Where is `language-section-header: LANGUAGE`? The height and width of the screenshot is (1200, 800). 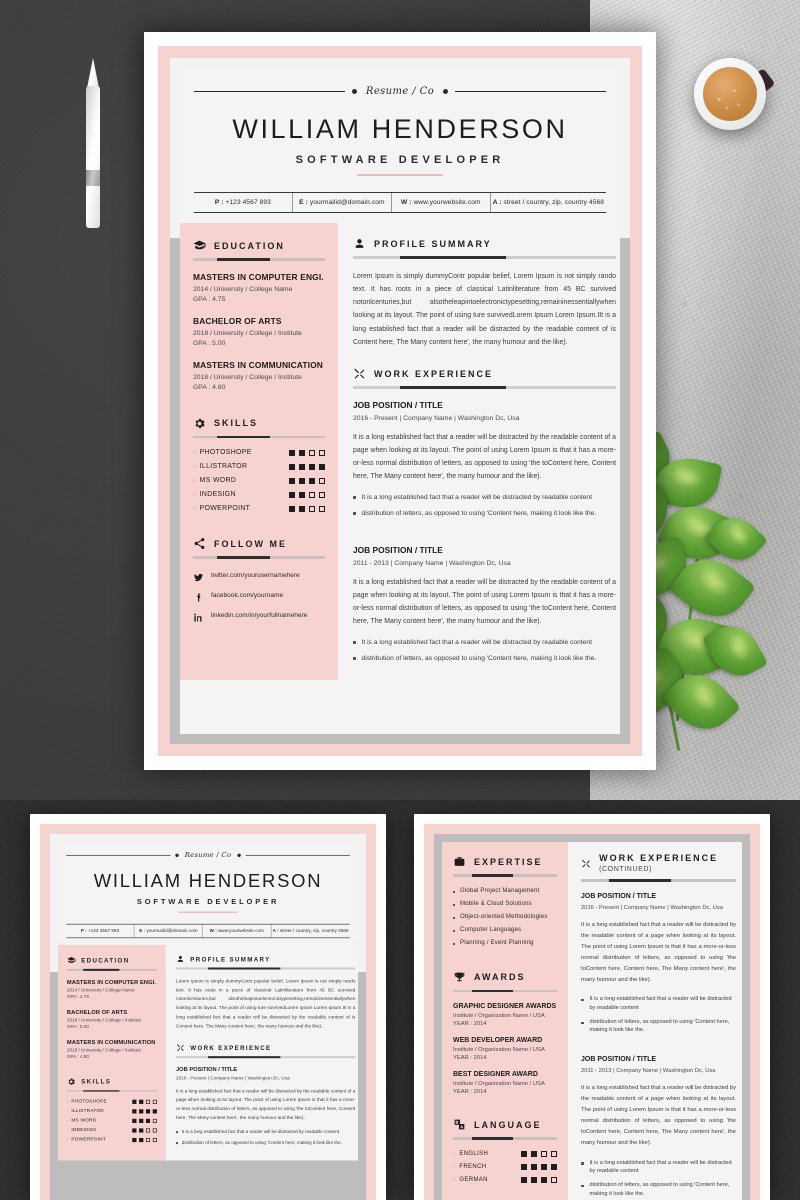
language-section-header: LANGUAGE is located at coordinates (505, 1124).